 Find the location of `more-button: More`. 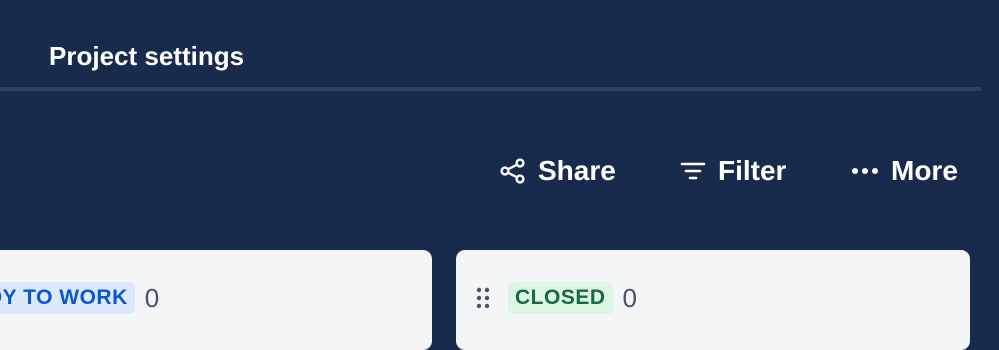

more-button: More is located at coordinates (904, 171).